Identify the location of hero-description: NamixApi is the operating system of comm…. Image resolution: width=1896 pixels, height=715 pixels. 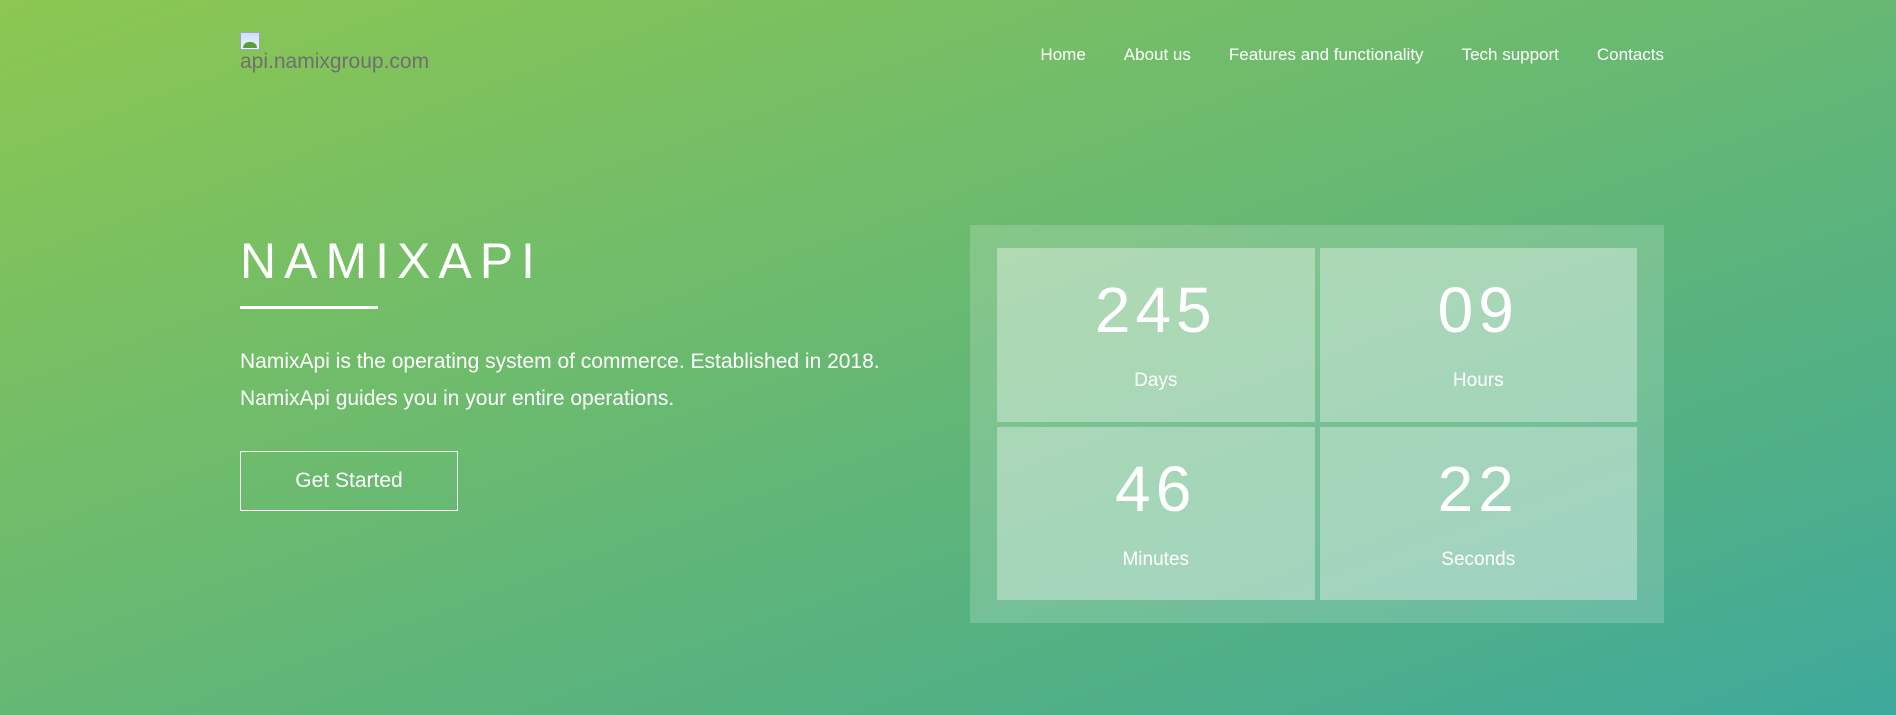
(600, 380).